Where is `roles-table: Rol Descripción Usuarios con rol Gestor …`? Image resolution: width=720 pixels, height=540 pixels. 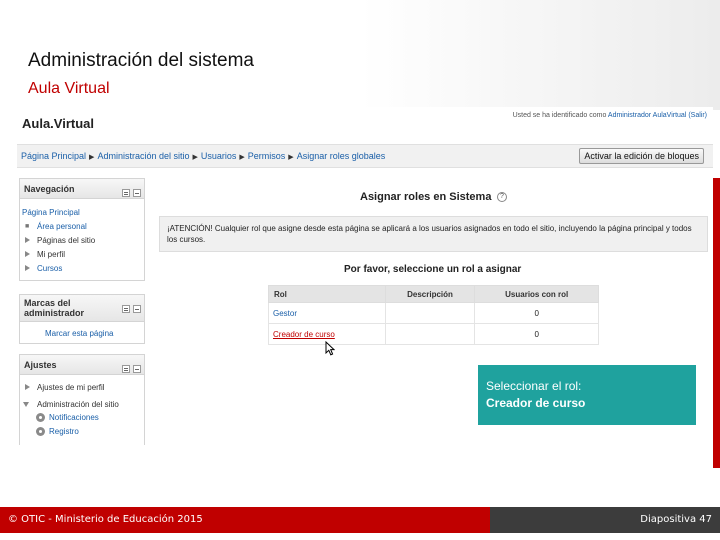 roles-table: Rol Descripción Usuarios con rol Gestor … is located at coordinates (433, 315).